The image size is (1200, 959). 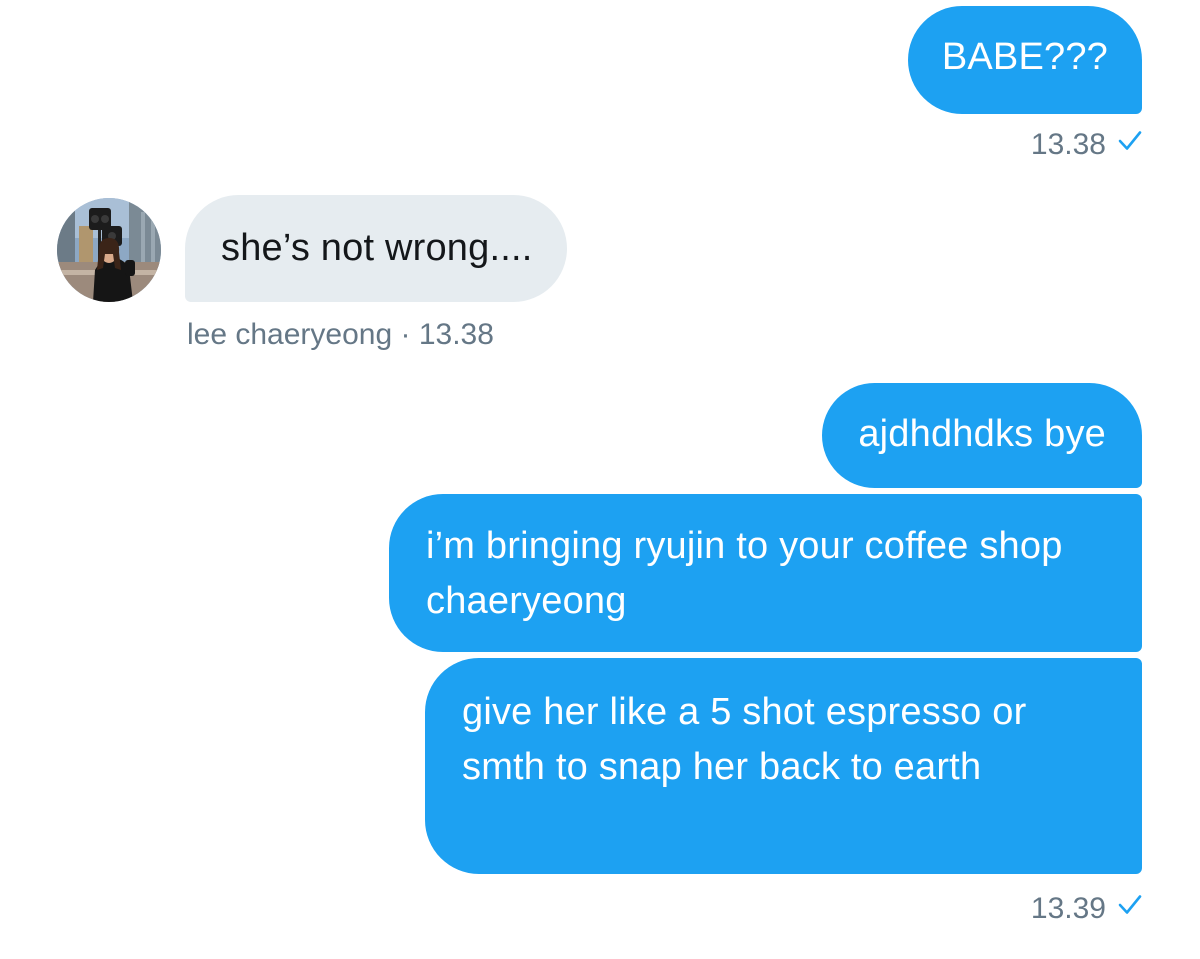 I want to click on message-meta: 13.38, so click(x=1086, y=145).